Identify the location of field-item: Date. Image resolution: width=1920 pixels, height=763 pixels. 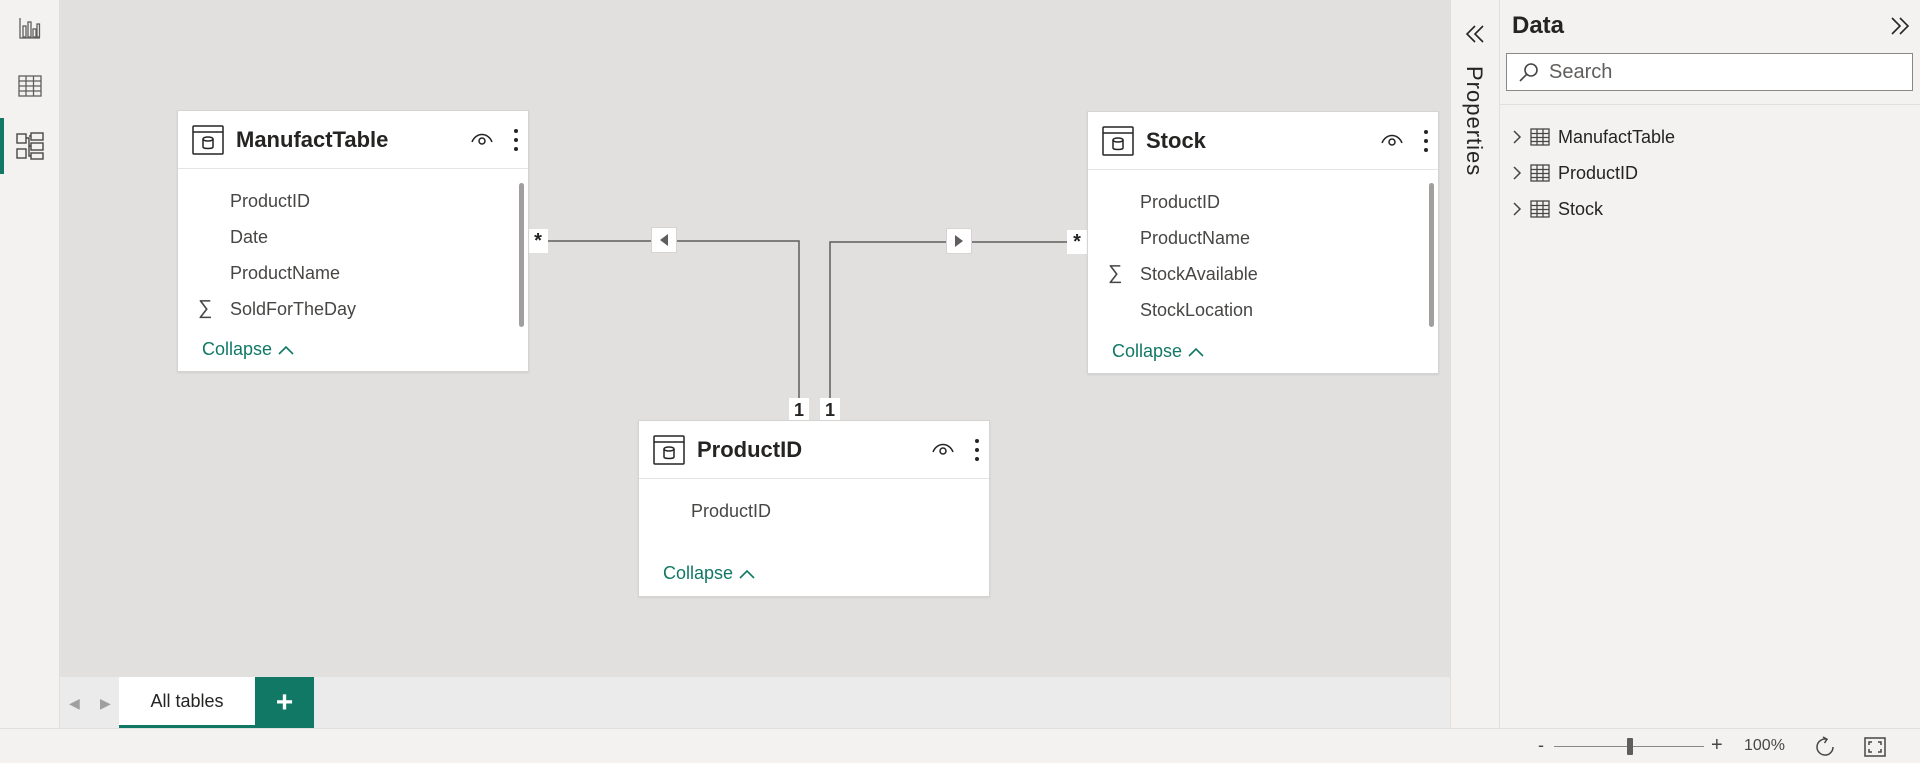
(249, 237).